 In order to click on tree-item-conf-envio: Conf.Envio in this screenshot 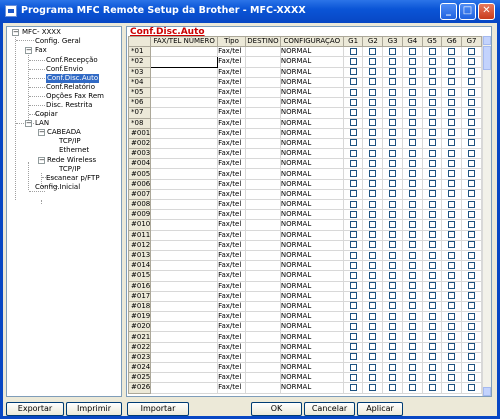, I will do `click(64, 69)`.